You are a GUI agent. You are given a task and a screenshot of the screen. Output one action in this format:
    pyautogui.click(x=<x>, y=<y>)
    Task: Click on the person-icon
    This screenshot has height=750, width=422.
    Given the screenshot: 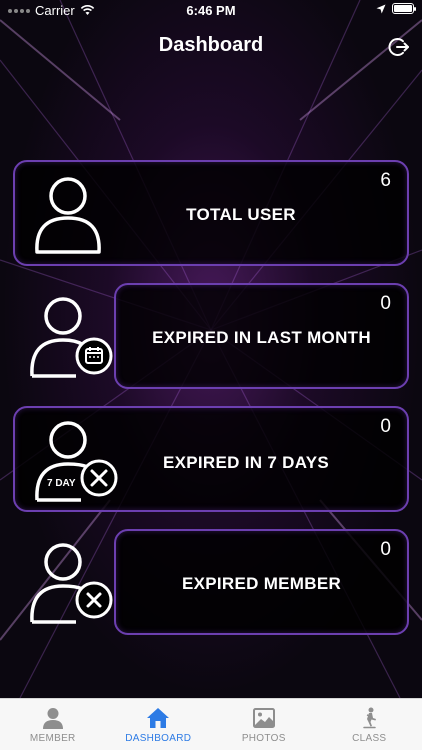 What is the action you would take?
    pyautogui.click(x=52, y=718)
    